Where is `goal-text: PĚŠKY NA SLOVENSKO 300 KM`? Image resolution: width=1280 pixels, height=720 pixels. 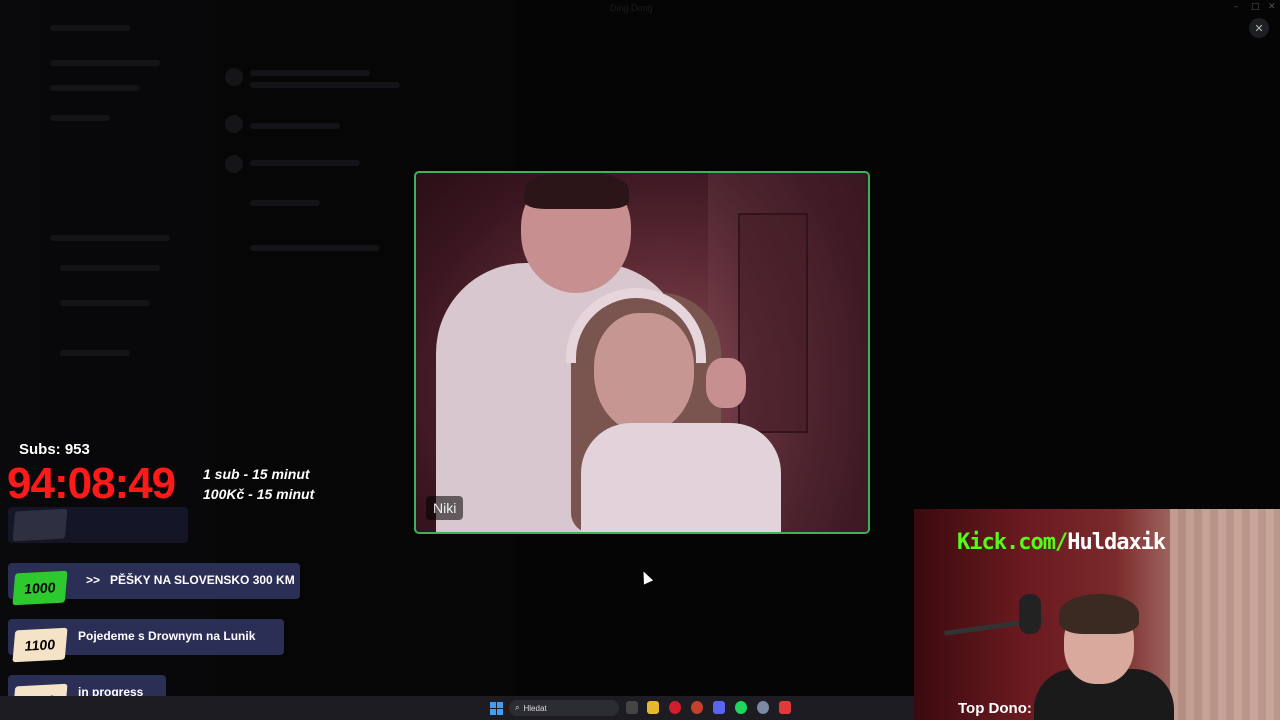 goal-text: PĚŠKY NA SLOVENSKO 300 KM is located at coordinates (202, 580).